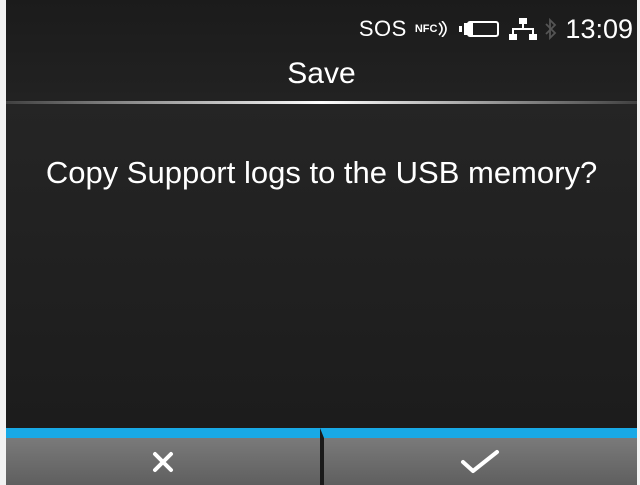 Image resolution: width=640 pixels, height=485 pixels. I want to click on confirm-button, so click(478, 456).